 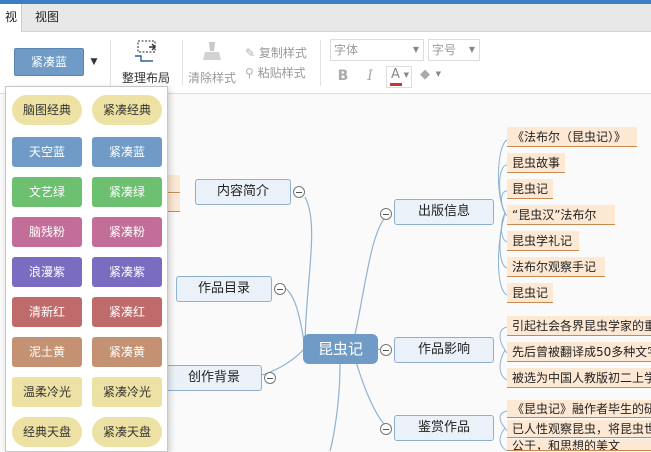 I want to click on fill-color-button: ◆ ▼, so click(x=430, y=77).